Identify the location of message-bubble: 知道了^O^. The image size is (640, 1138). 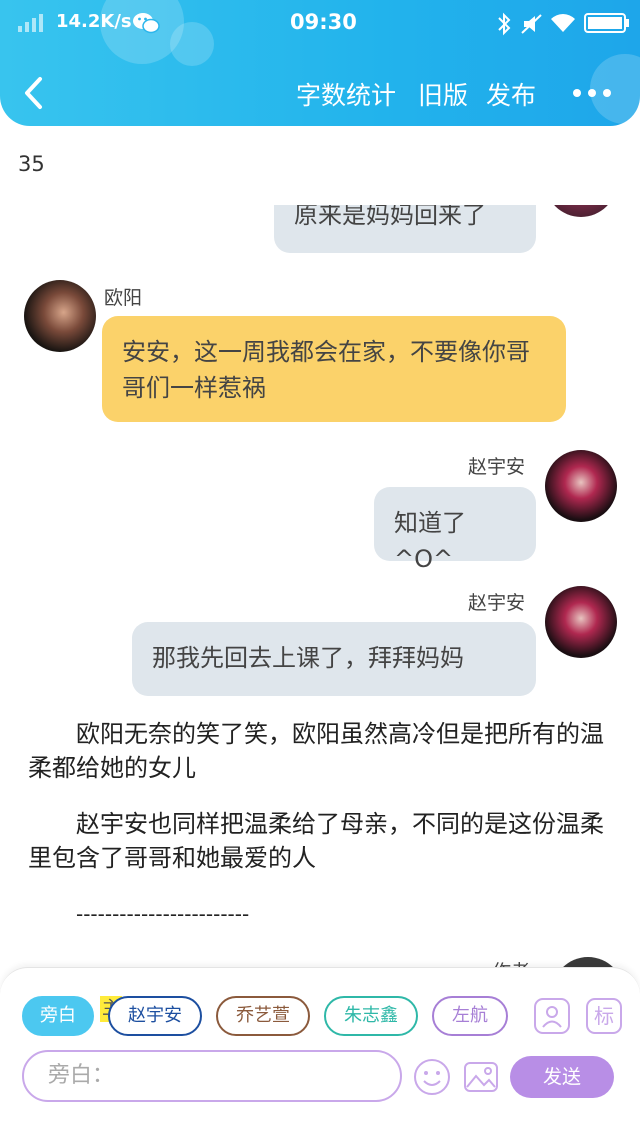
(455, 530).